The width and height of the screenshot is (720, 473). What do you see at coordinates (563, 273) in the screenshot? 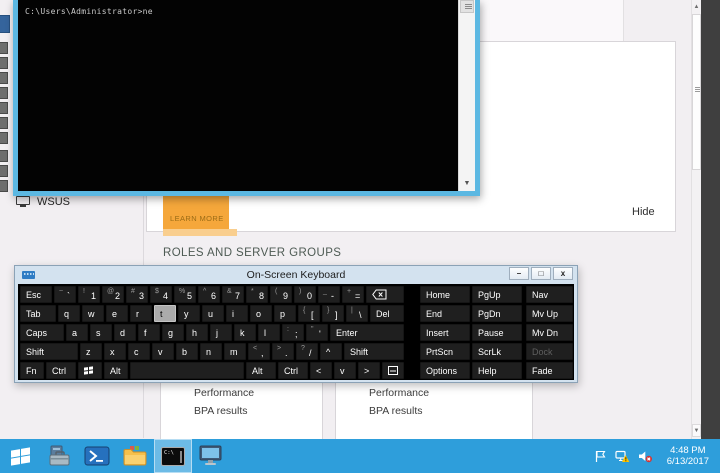
I see `close-button: x` at bounding box center [563, 273].